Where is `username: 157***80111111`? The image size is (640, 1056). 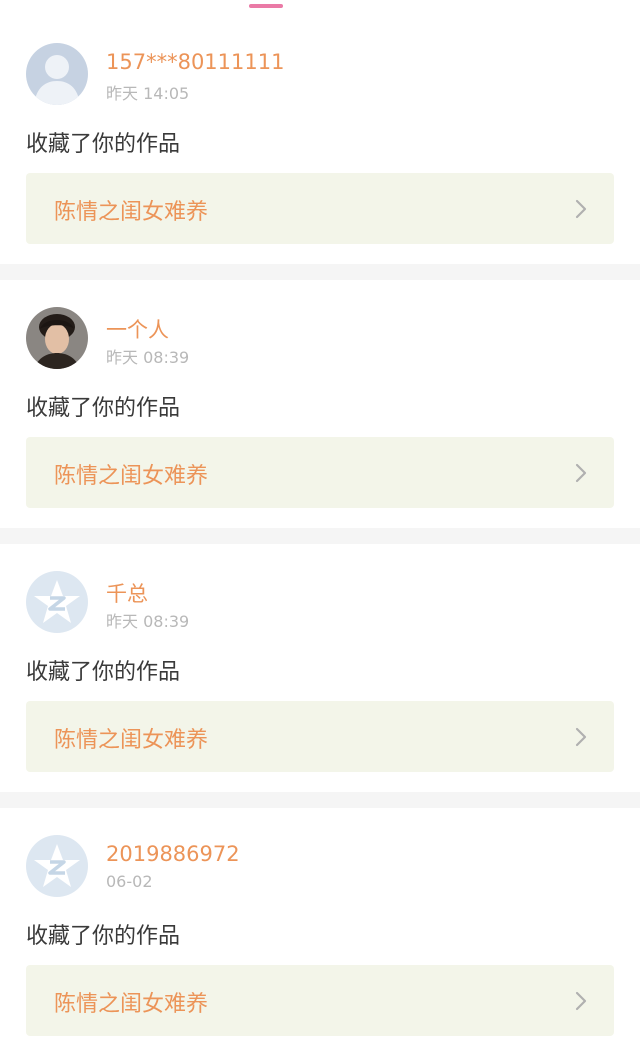 username: 157***80111111 is located at coordinates (195, 62).